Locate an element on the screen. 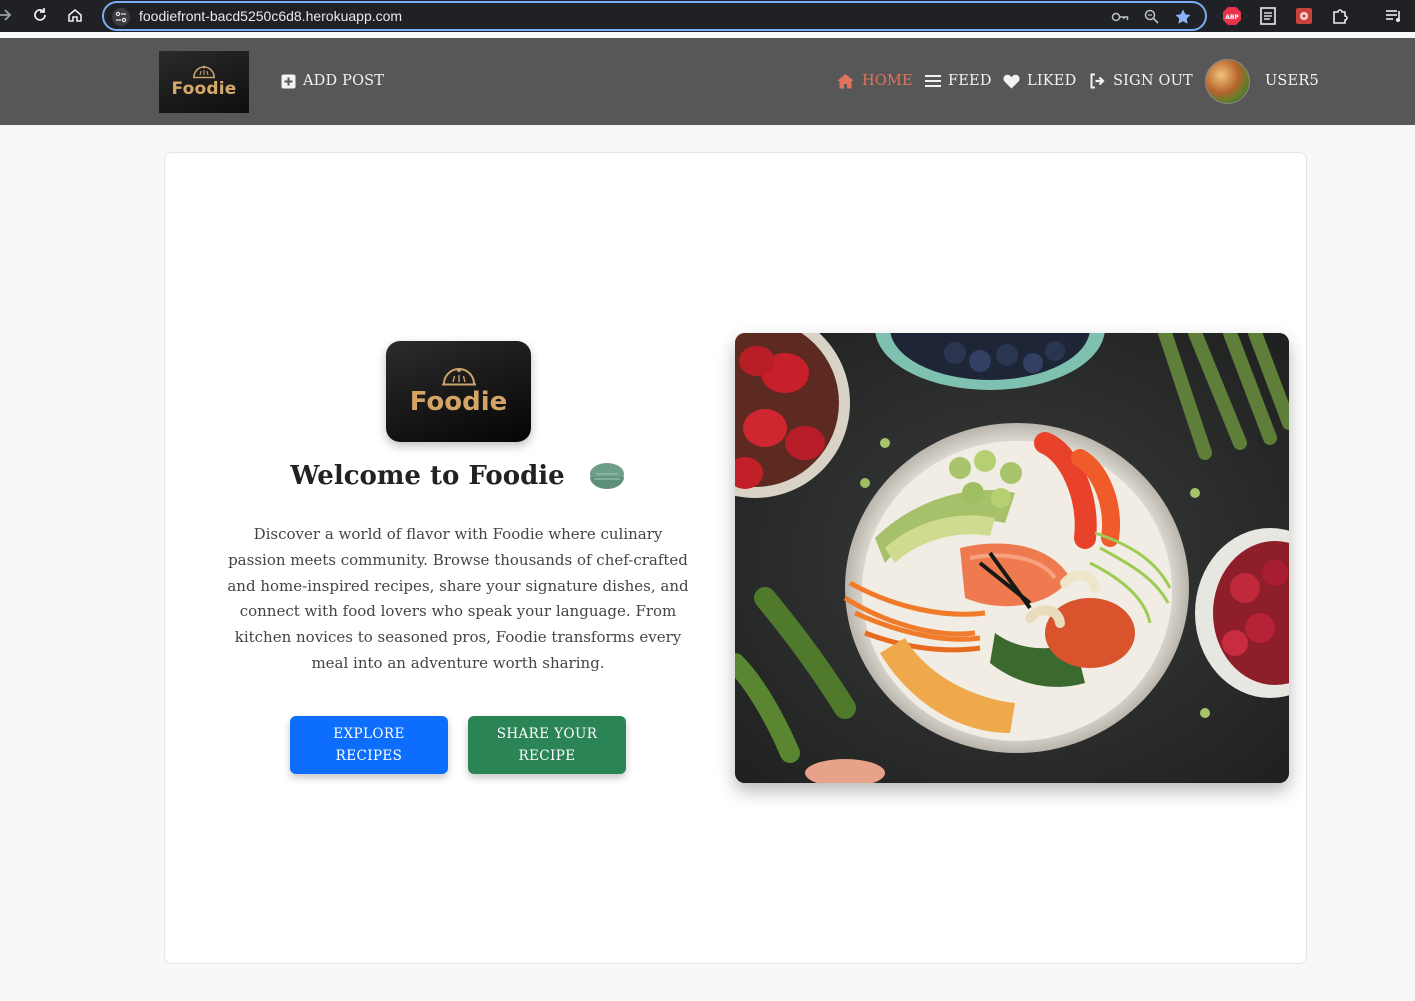 The image size is (1415, 1001). bowl-icon is located at coordinates (606, 476).